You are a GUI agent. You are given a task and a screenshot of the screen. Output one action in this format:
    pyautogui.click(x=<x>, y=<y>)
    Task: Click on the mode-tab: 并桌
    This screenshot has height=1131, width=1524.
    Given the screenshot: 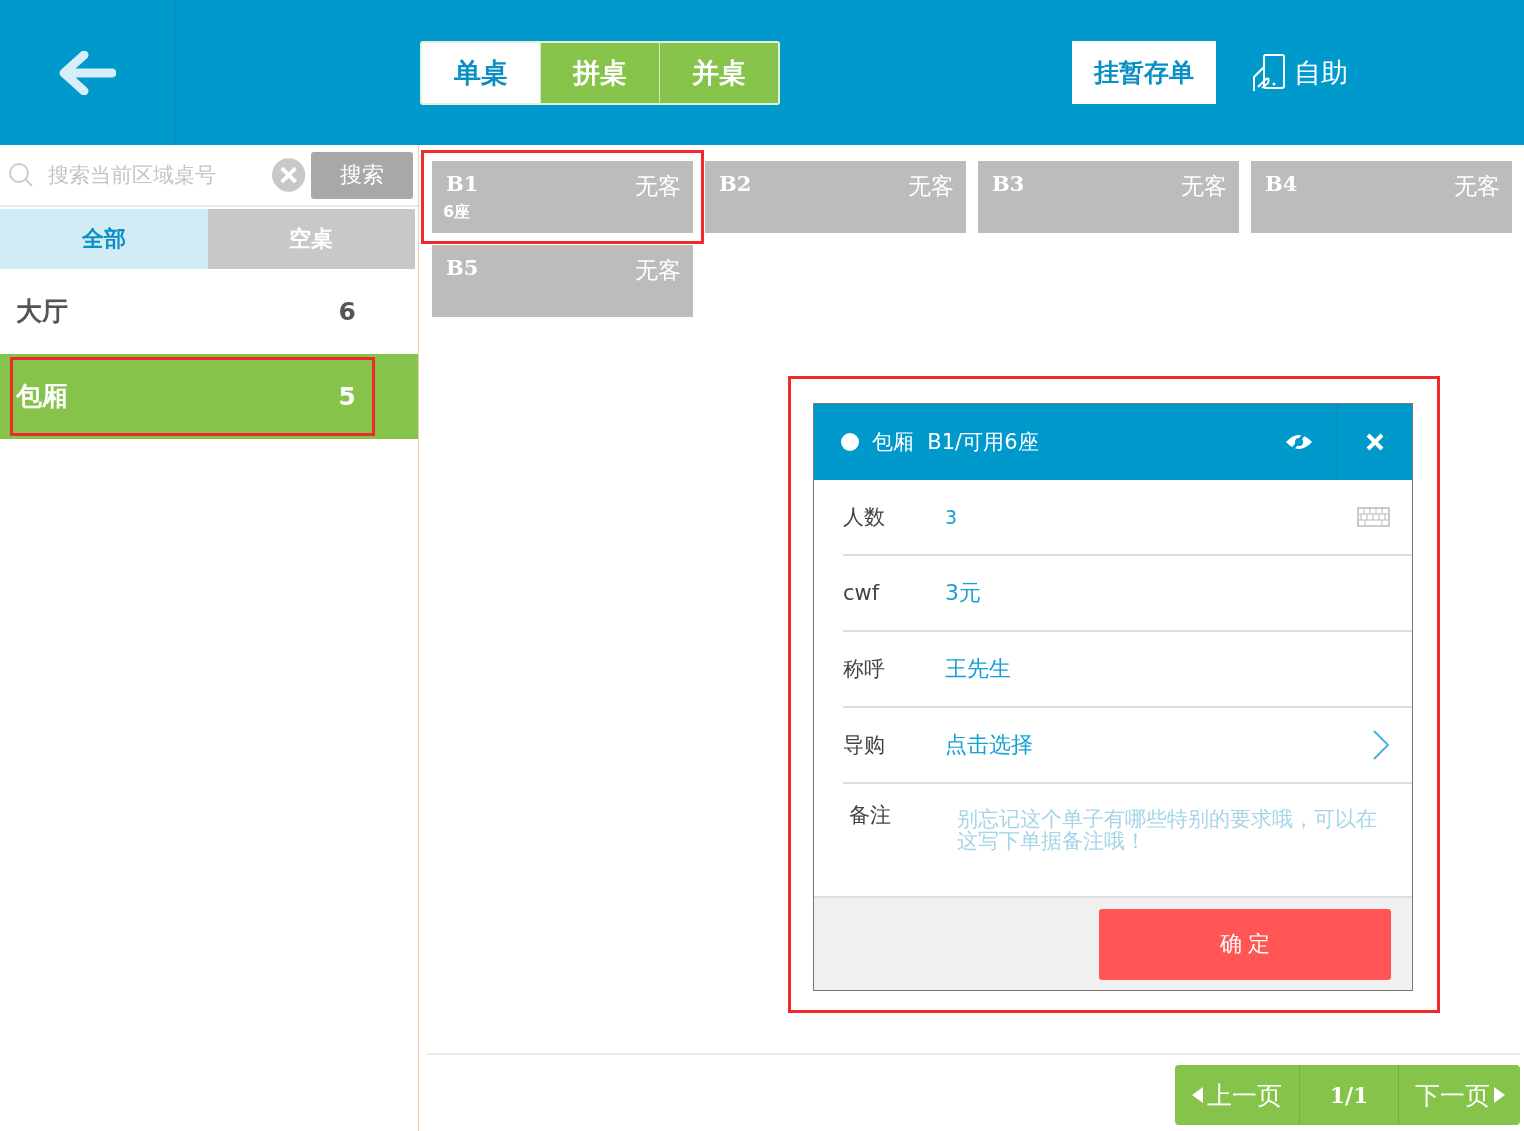 What is the action you would take?
    pyautogui.click(x=718, y=72)
    